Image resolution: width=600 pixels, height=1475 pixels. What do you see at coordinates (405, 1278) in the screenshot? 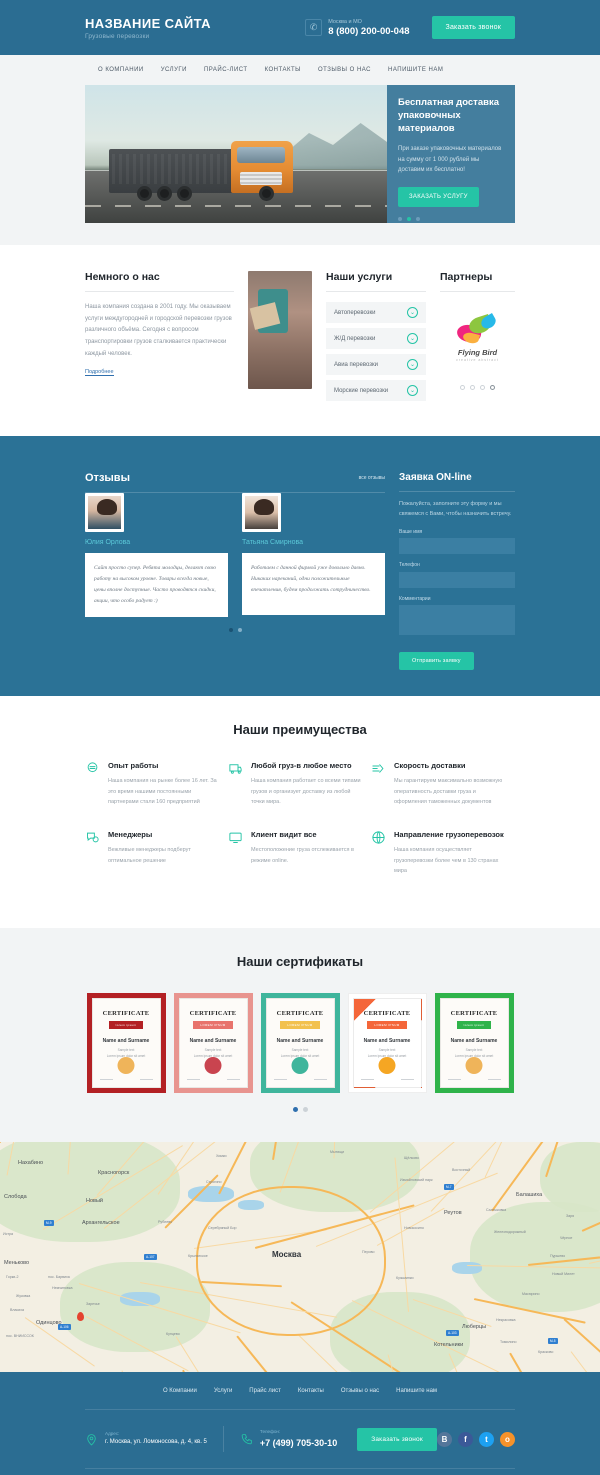
I see `map-label-40: Кузьминки` at bounding box center [405, 1278].